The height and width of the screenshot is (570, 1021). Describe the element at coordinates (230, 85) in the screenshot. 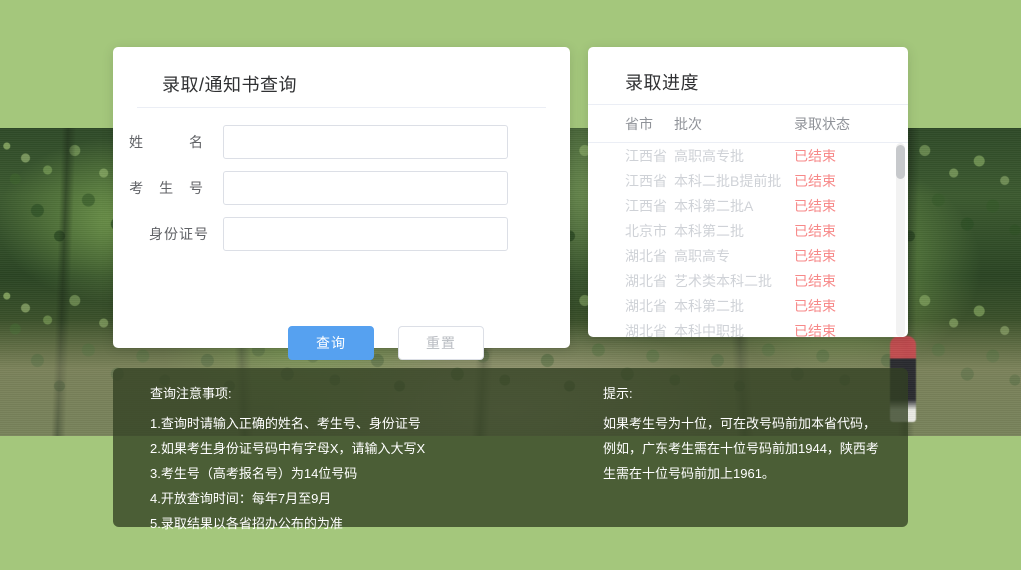

I see `query-card-title: 录取/通知书查询` at that location.